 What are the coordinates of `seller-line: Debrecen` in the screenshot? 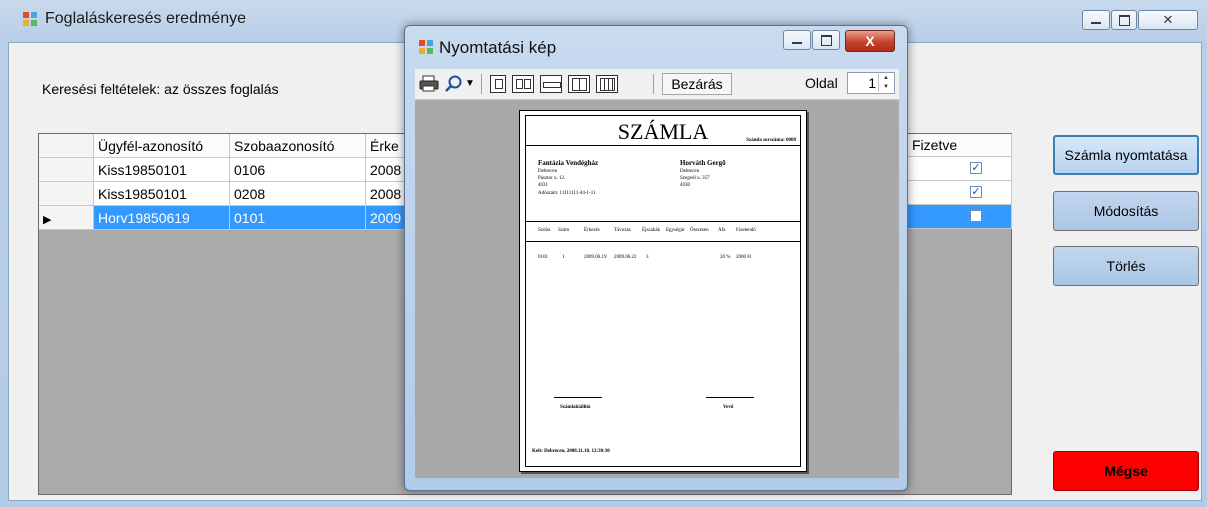 It's located at (548, 171).